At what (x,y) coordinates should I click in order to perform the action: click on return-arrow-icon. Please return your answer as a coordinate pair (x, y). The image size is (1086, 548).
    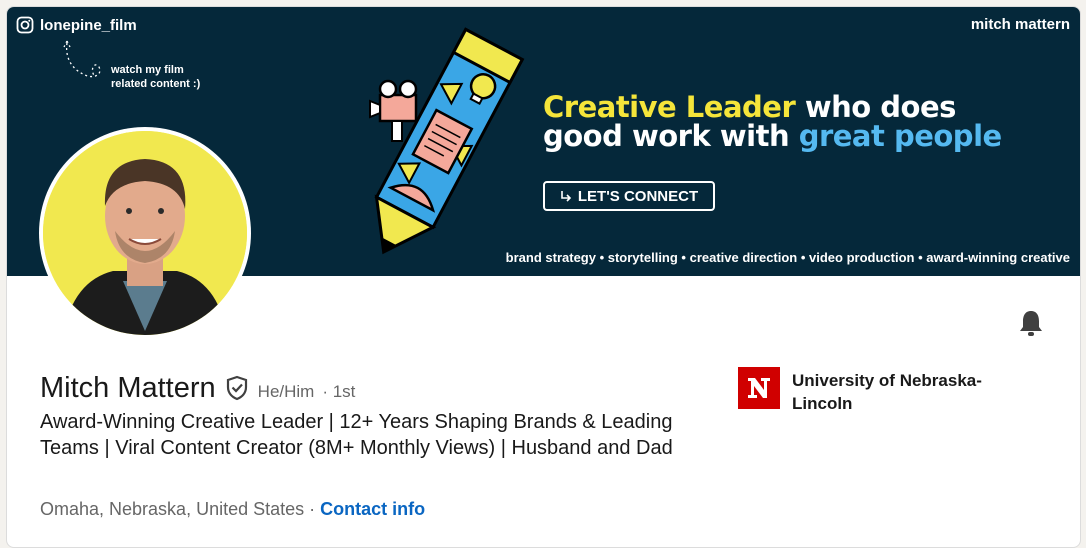
    Looking at the image, I should click on (566, 196).